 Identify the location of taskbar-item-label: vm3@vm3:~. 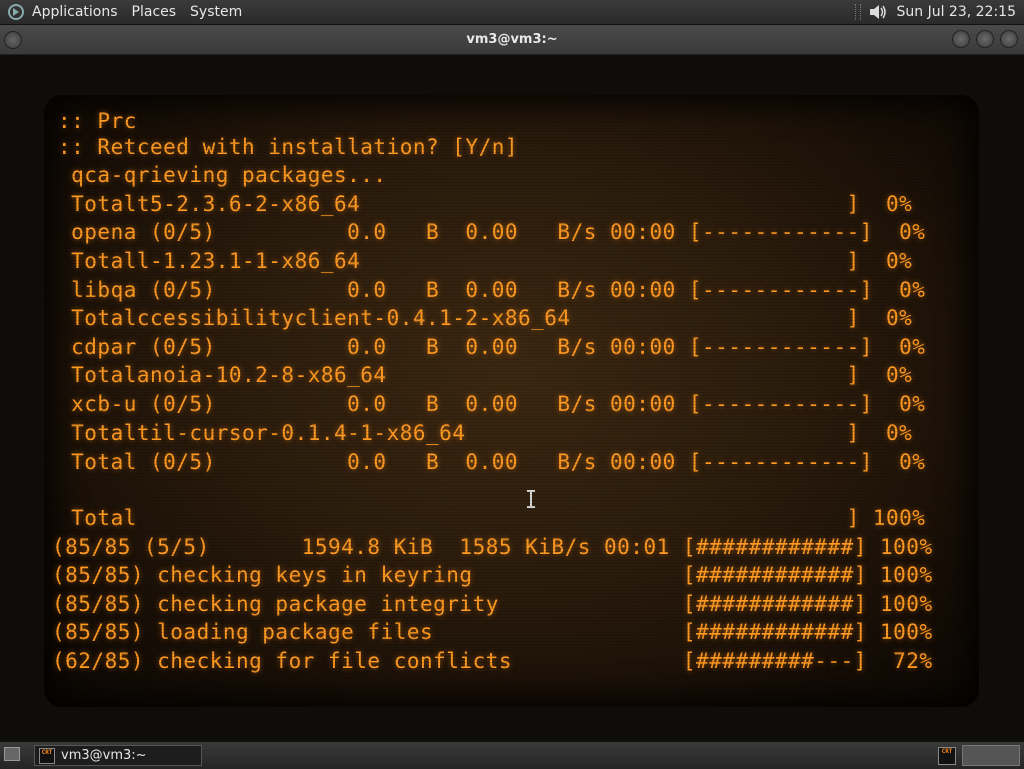
(104, 755).